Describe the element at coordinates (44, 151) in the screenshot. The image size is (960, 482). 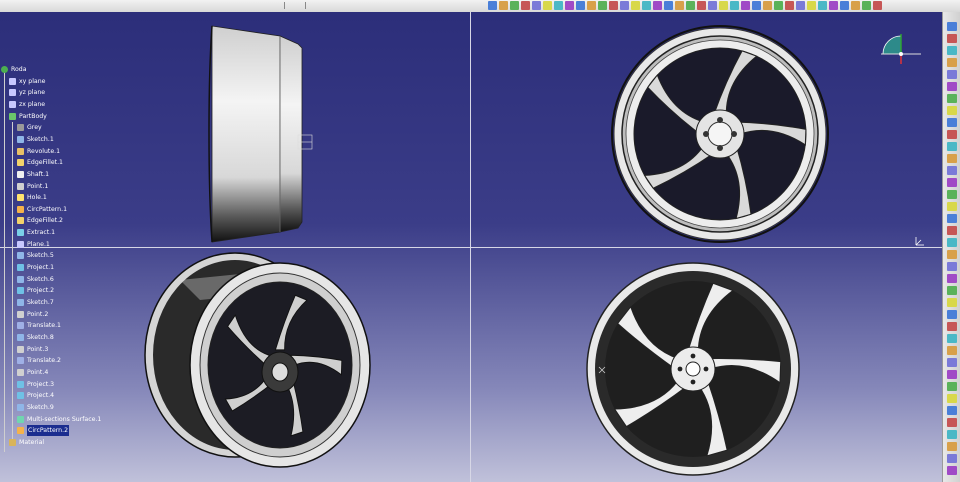
I see `tree-node-label: Revolute.1` at that location.